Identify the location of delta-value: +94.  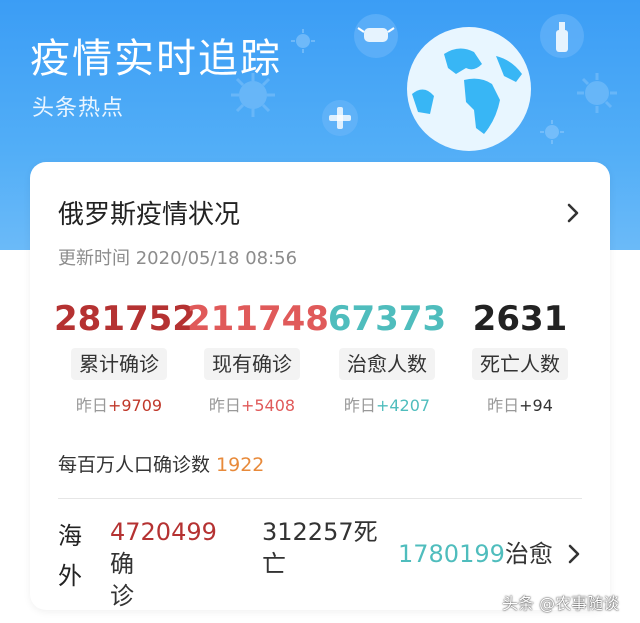
(536, 405).